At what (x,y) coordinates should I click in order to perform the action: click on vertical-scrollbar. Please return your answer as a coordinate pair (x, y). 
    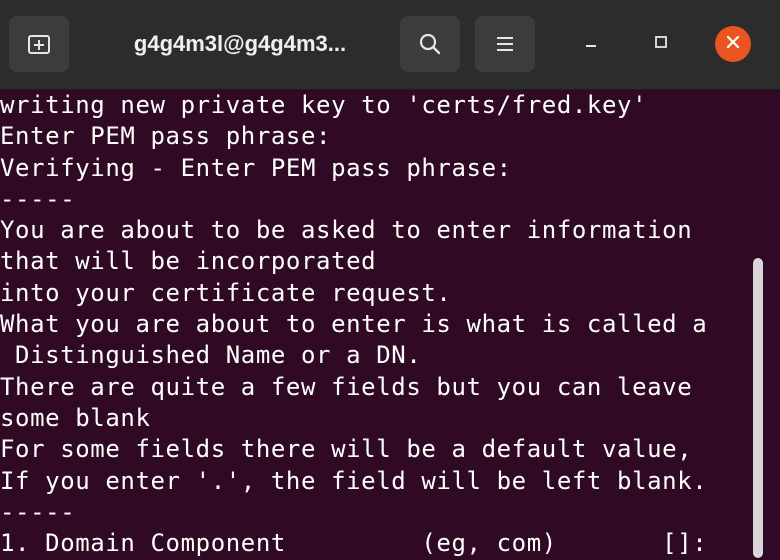
    Looking at the image, I should click on (758, 408).